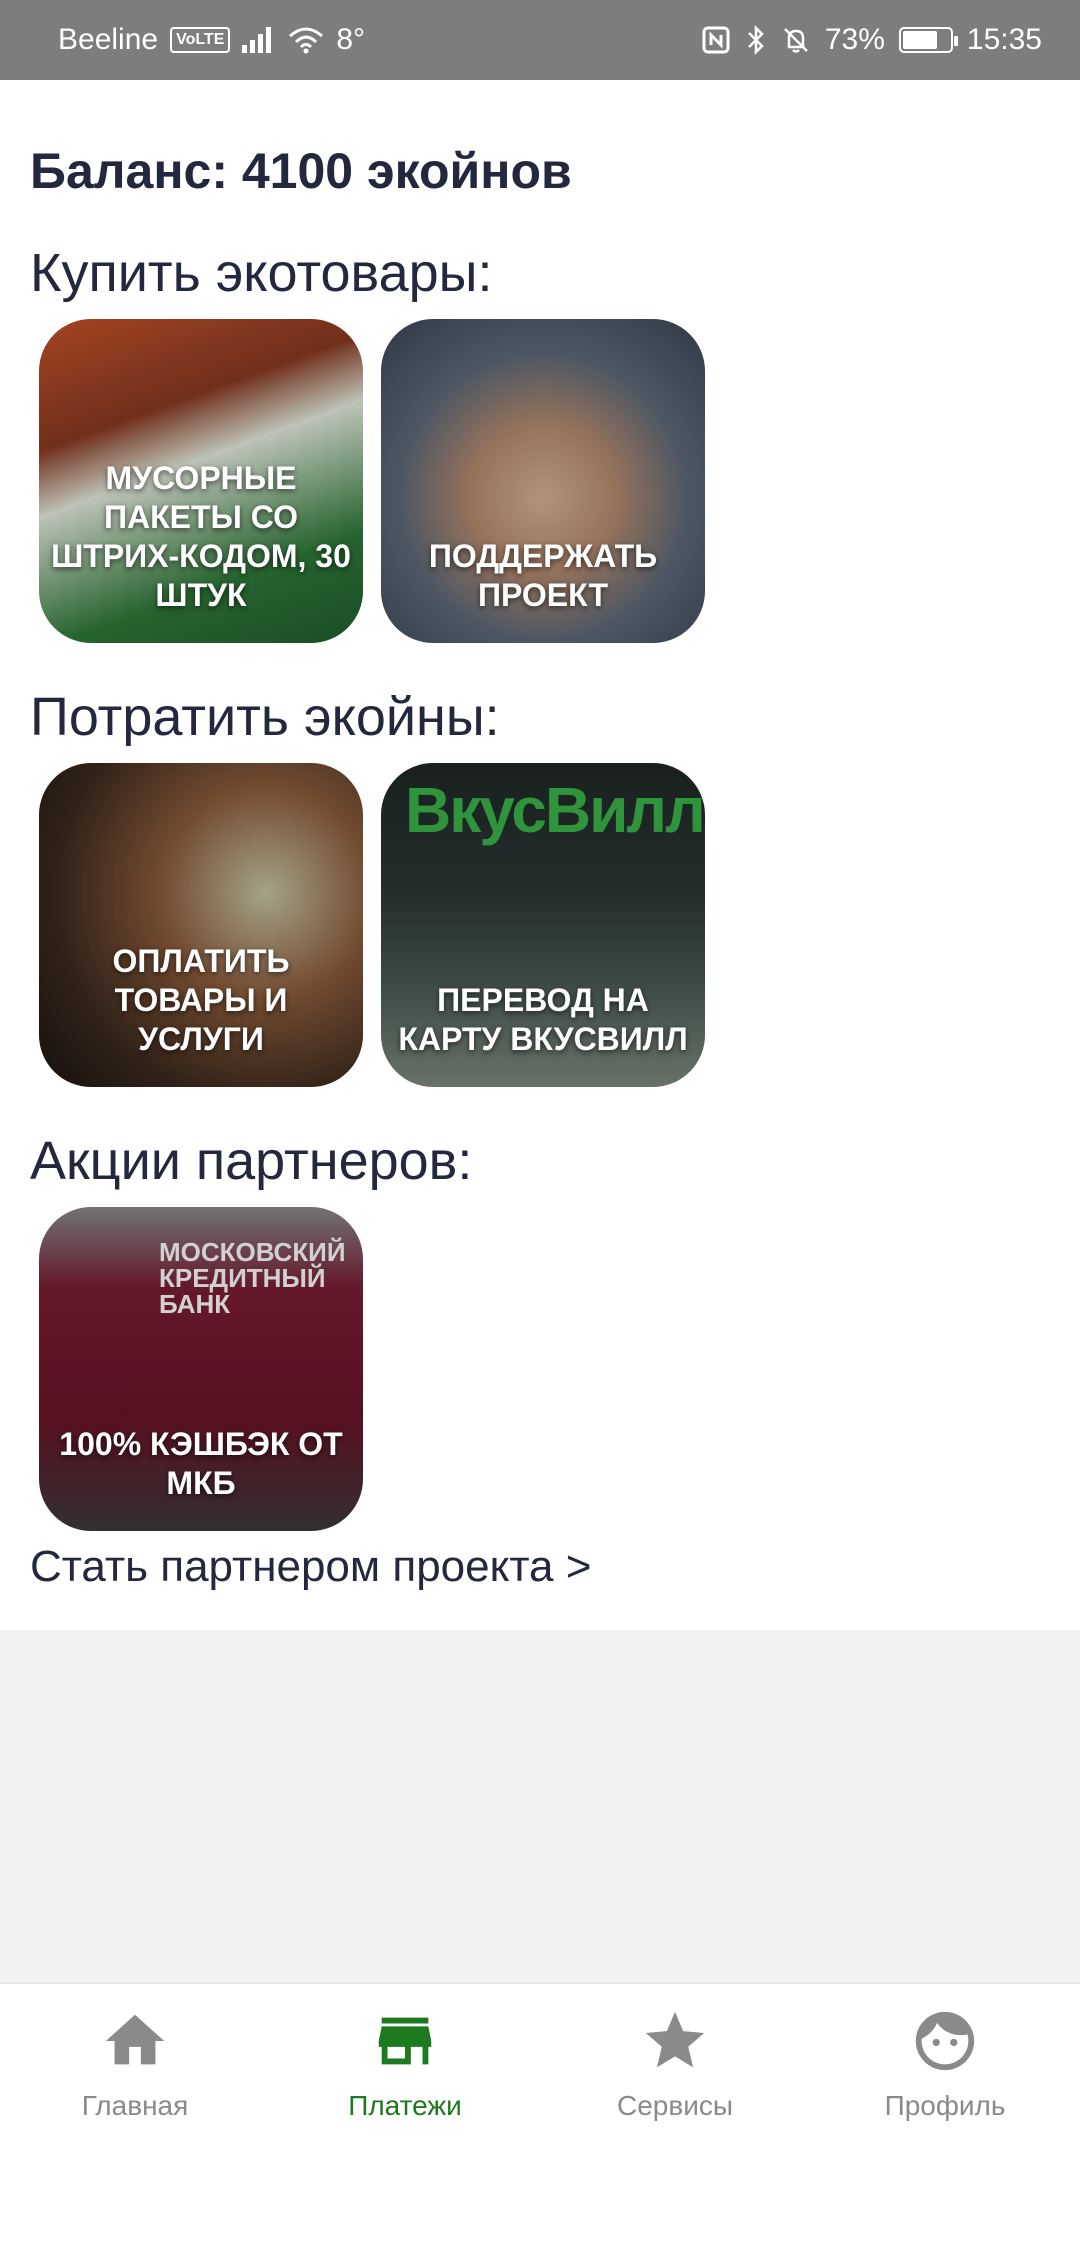 This screenshot has width=1080, height=2244. I want to click on nav-services: Сервисы, so click(675, 2114).